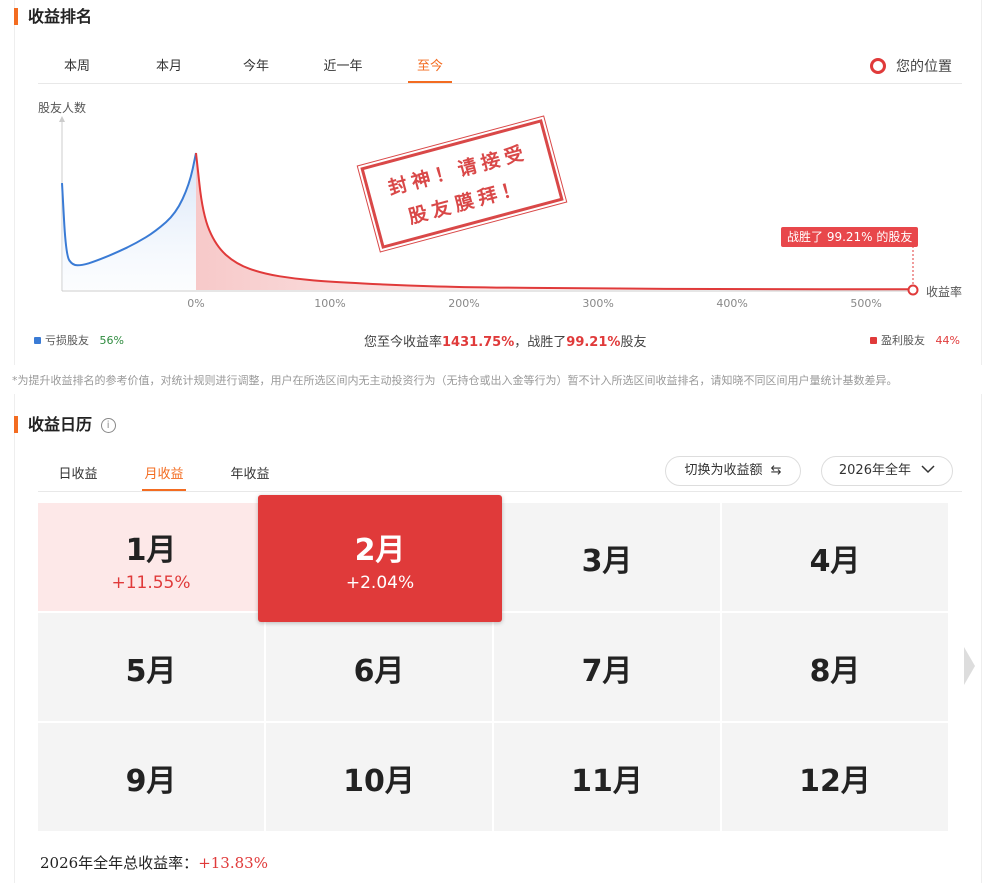 Image resolution: width=986 pixels, height=883 pixels. I want to click on calendar-tabs-divider, so click(500, 491).